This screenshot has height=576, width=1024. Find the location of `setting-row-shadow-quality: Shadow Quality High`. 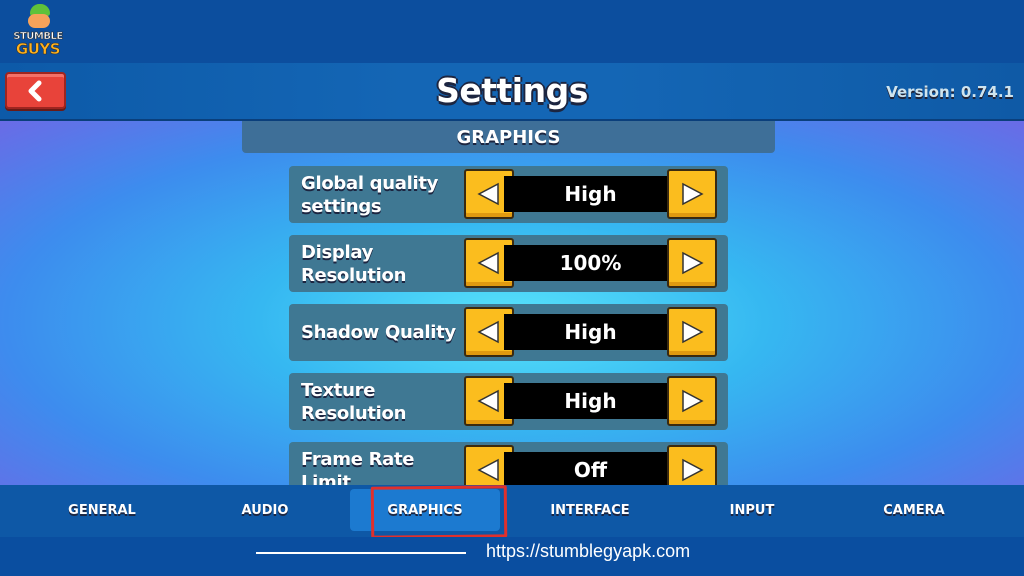

setting-row-shadow-quality: Shadow Quality High is located at coordinates (508, 332).